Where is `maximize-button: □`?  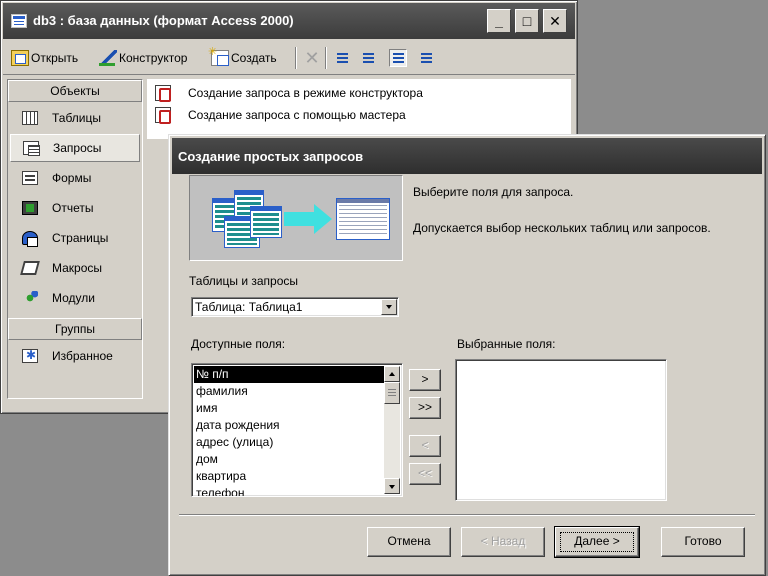
maximize-button: □ is located at coordinates (527, 21).